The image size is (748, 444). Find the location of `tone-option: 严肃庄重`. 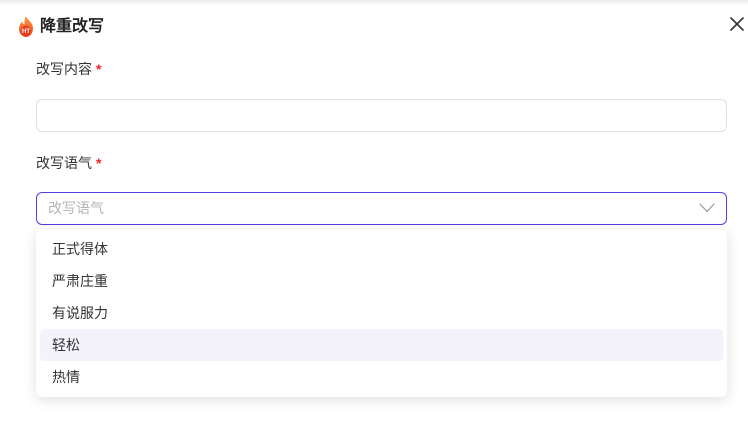

tone-option: 严肃庄重 is located at coordinates (381, 281).